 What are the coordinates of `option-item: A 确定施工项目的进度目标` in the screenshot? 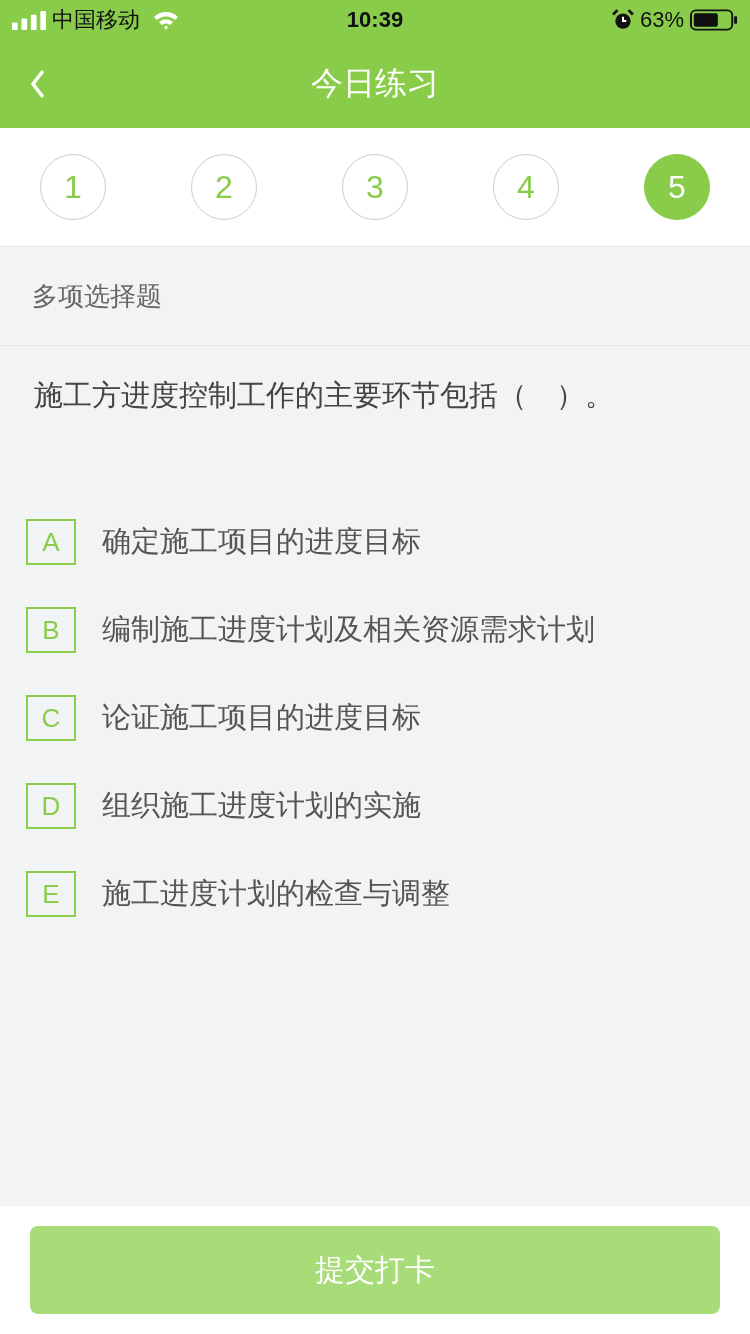 It's located at (375, 542).